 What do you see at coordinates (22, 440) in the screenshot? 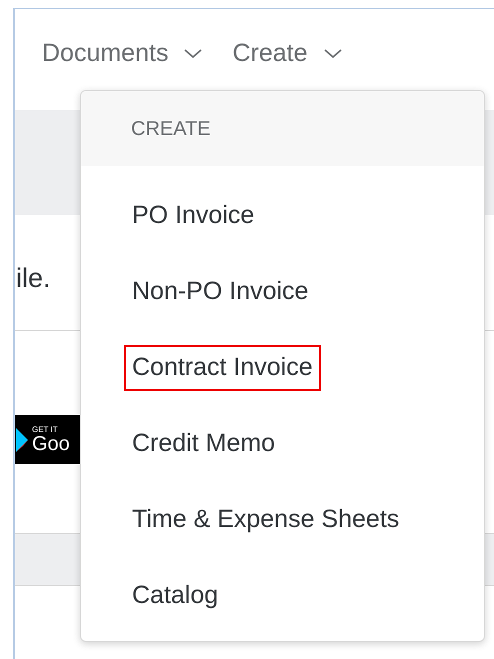
I see `play-icon` at bounding box center [22, 440].